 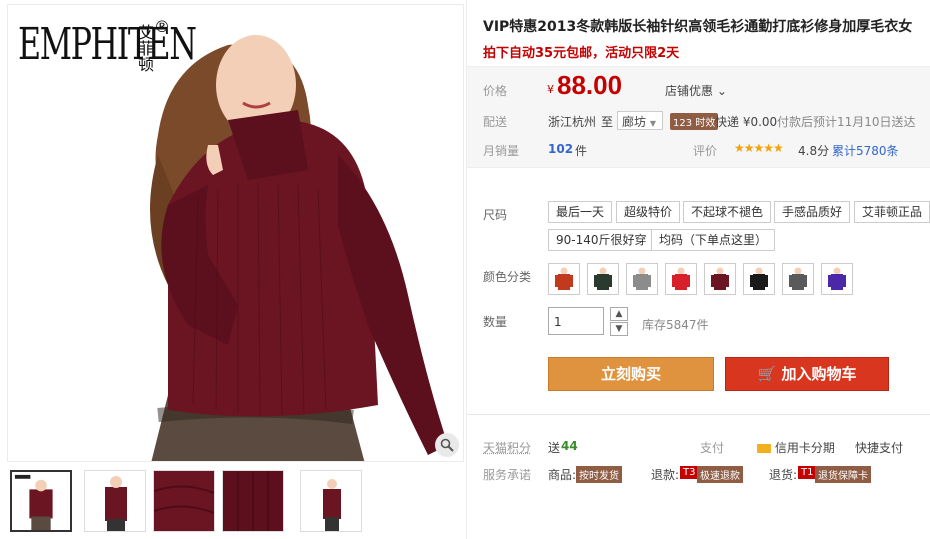 What do you see at coordinates (495, 215) in the screenshot?
I see `size-label: 尺码` at bounding box center [495, 215].